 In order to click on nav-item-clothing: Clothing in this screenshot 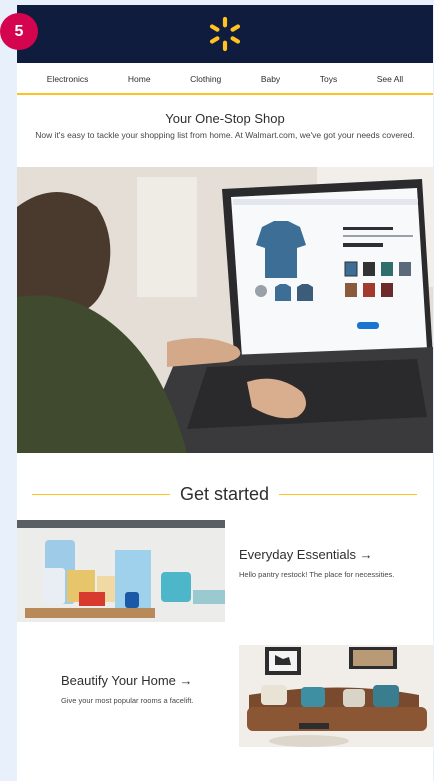, I will do `click(205, 79)`.